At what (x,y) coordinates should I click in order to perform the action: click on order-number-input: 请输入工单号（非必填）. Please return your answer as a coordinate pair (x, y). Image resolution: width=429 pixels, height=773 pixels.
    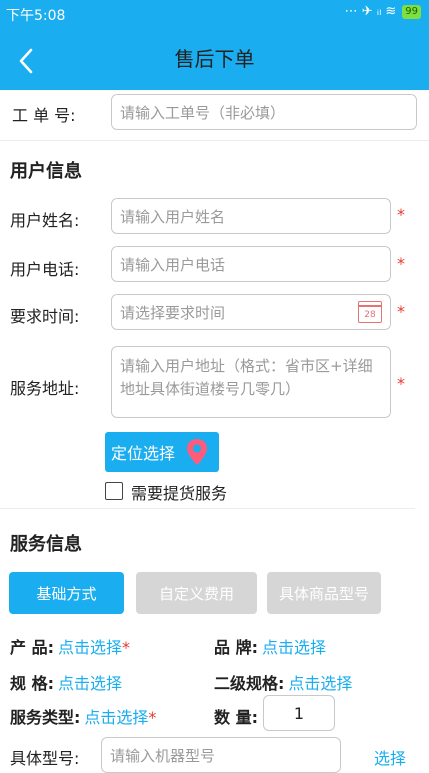
    Looking at the image, I should click on (264, 112).